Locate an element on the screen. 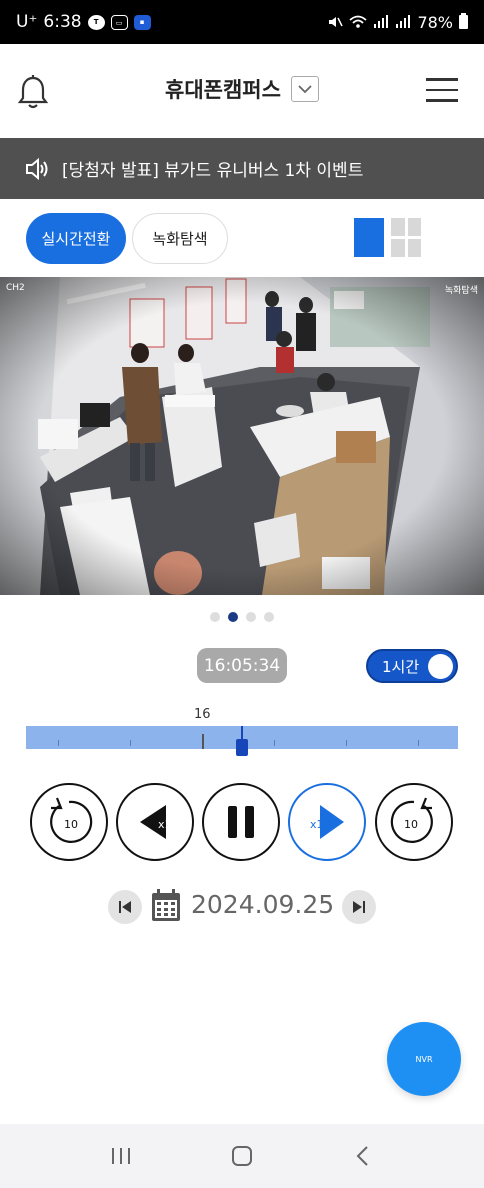 The height and width of the screenshot is (1188, 484). date-selector: 2024.09.25 is located at coordinates (242, 906).